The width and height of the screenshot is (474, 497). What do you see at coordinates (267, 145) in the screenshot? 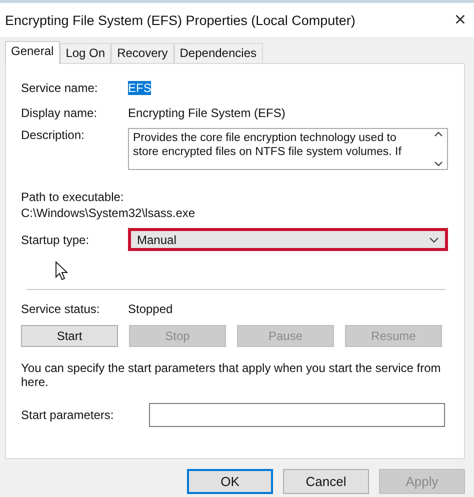
I see `description-text: Provides the core file encryption technology used to store encrypted files on NTFS file system volumes. If` at bounding box center [267, 145].